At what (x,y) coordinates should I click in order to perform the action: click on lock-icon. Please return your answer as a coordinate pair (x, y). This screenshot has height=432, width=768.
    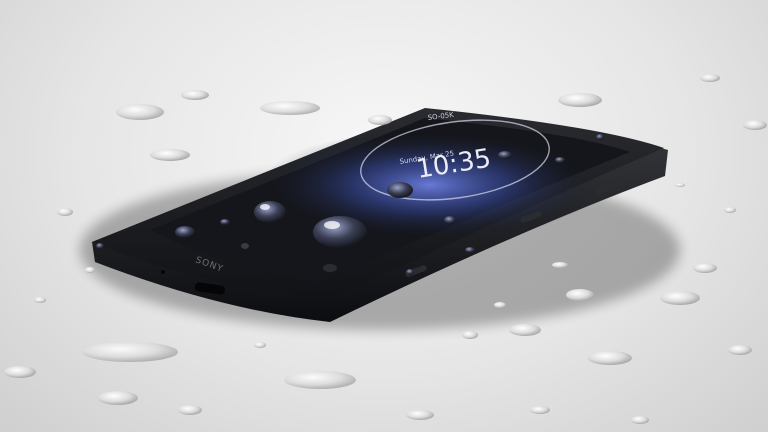
    Looking at the image, I should click on (245, 246).